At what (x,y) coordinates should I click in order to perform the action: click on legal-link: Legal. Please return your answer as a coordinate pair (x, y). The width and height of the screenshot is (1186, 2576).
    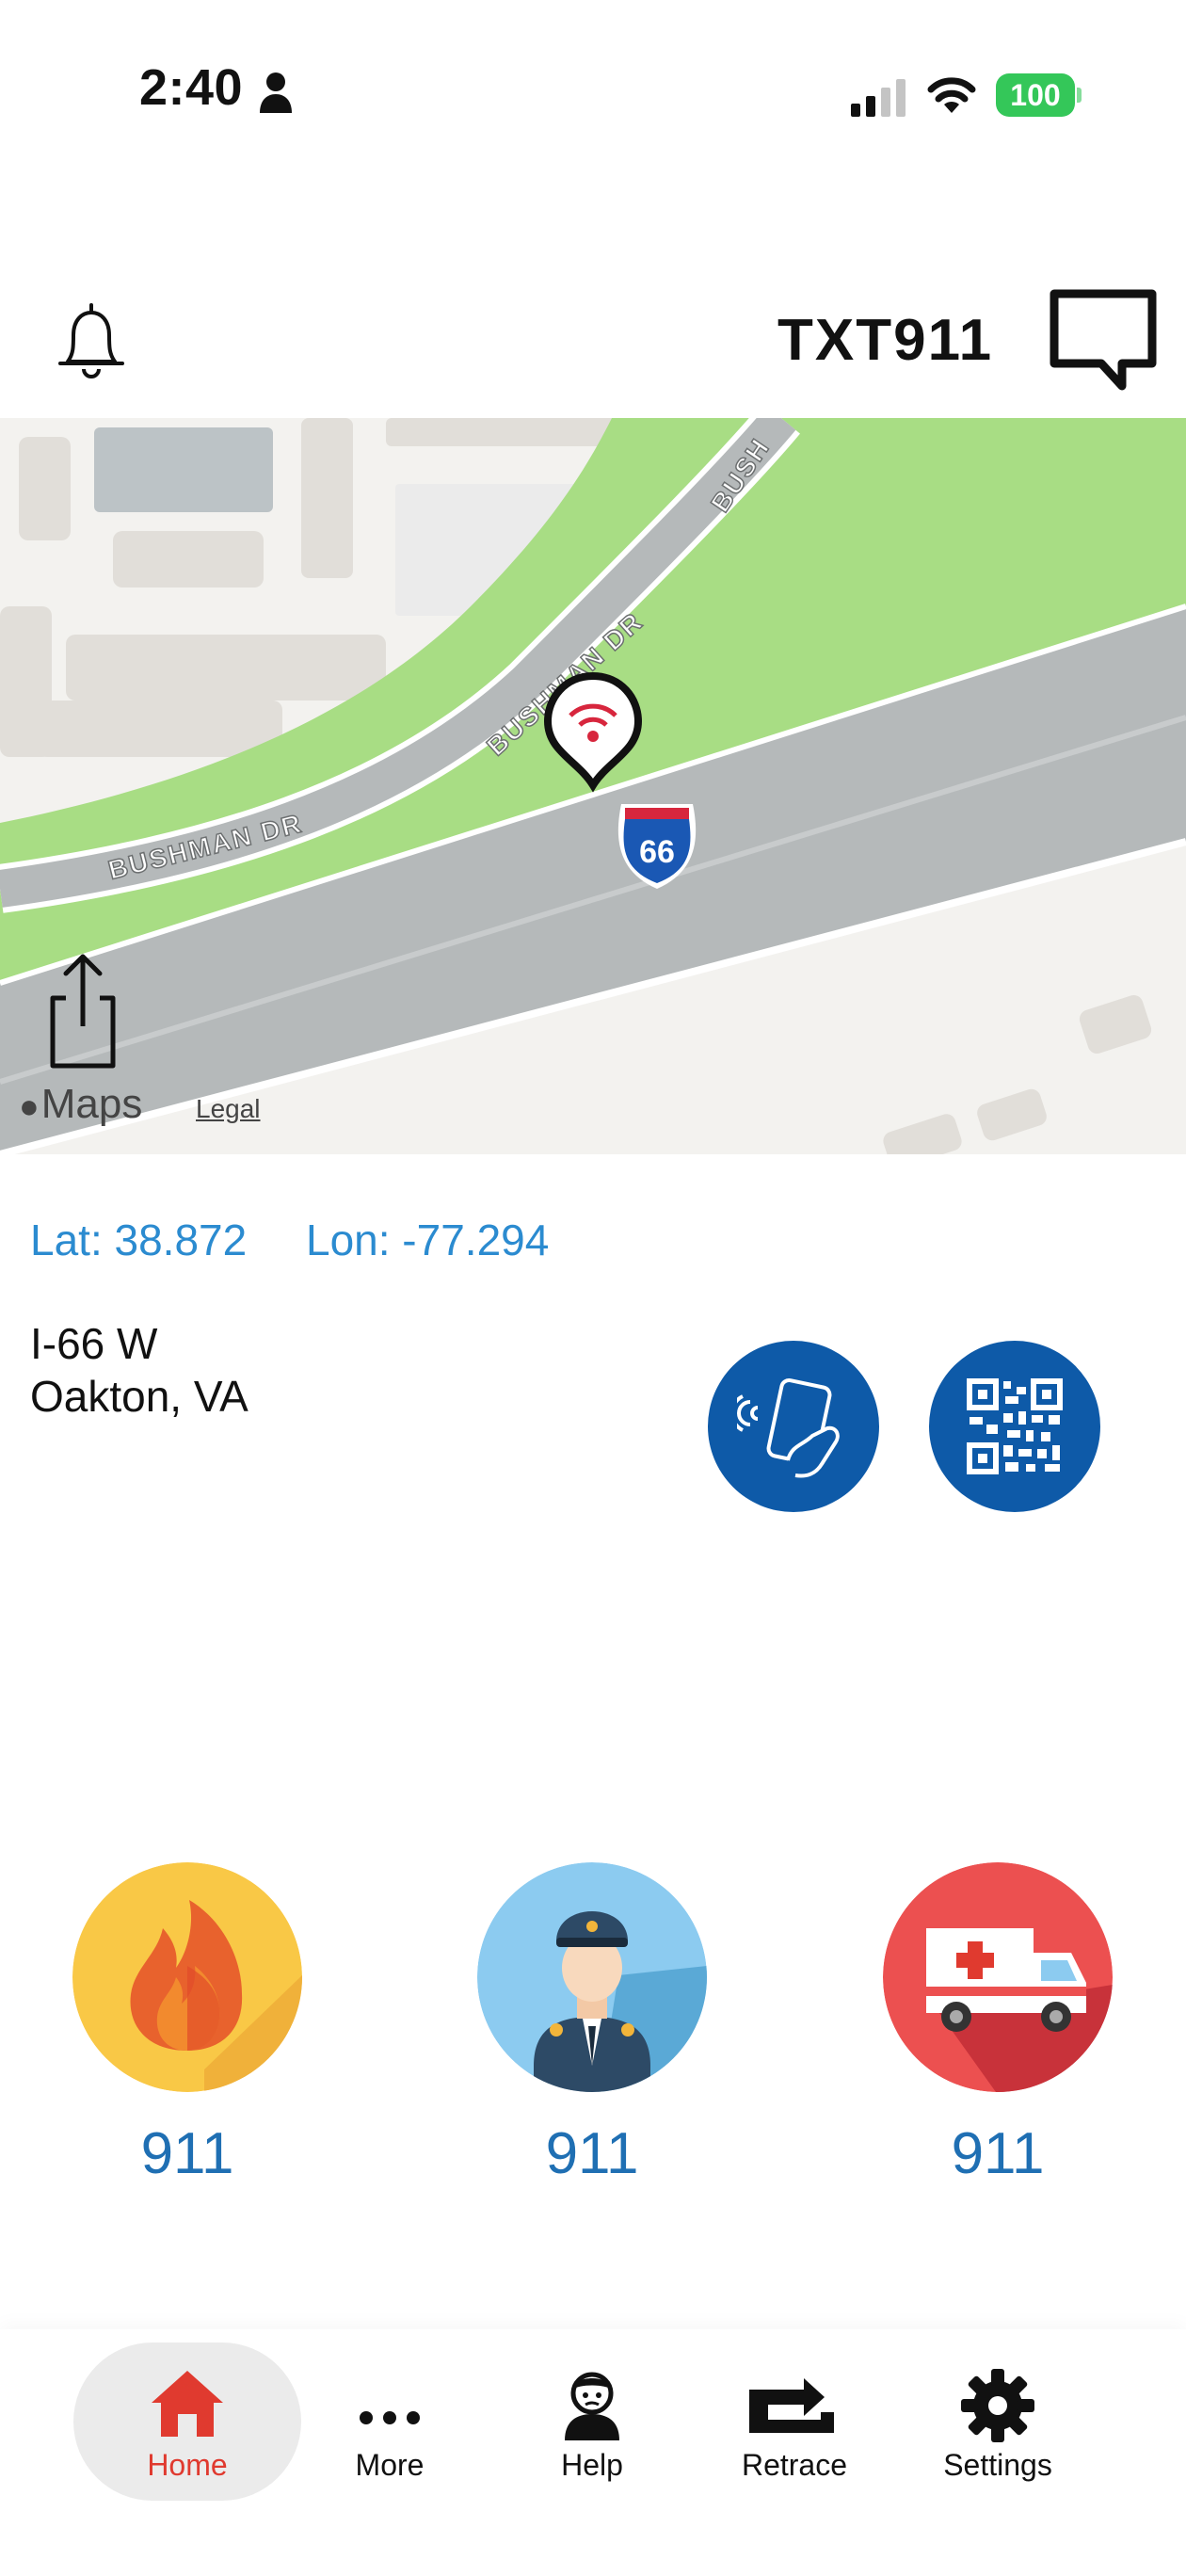
    Looking at the image, I should click on (228, 1109).